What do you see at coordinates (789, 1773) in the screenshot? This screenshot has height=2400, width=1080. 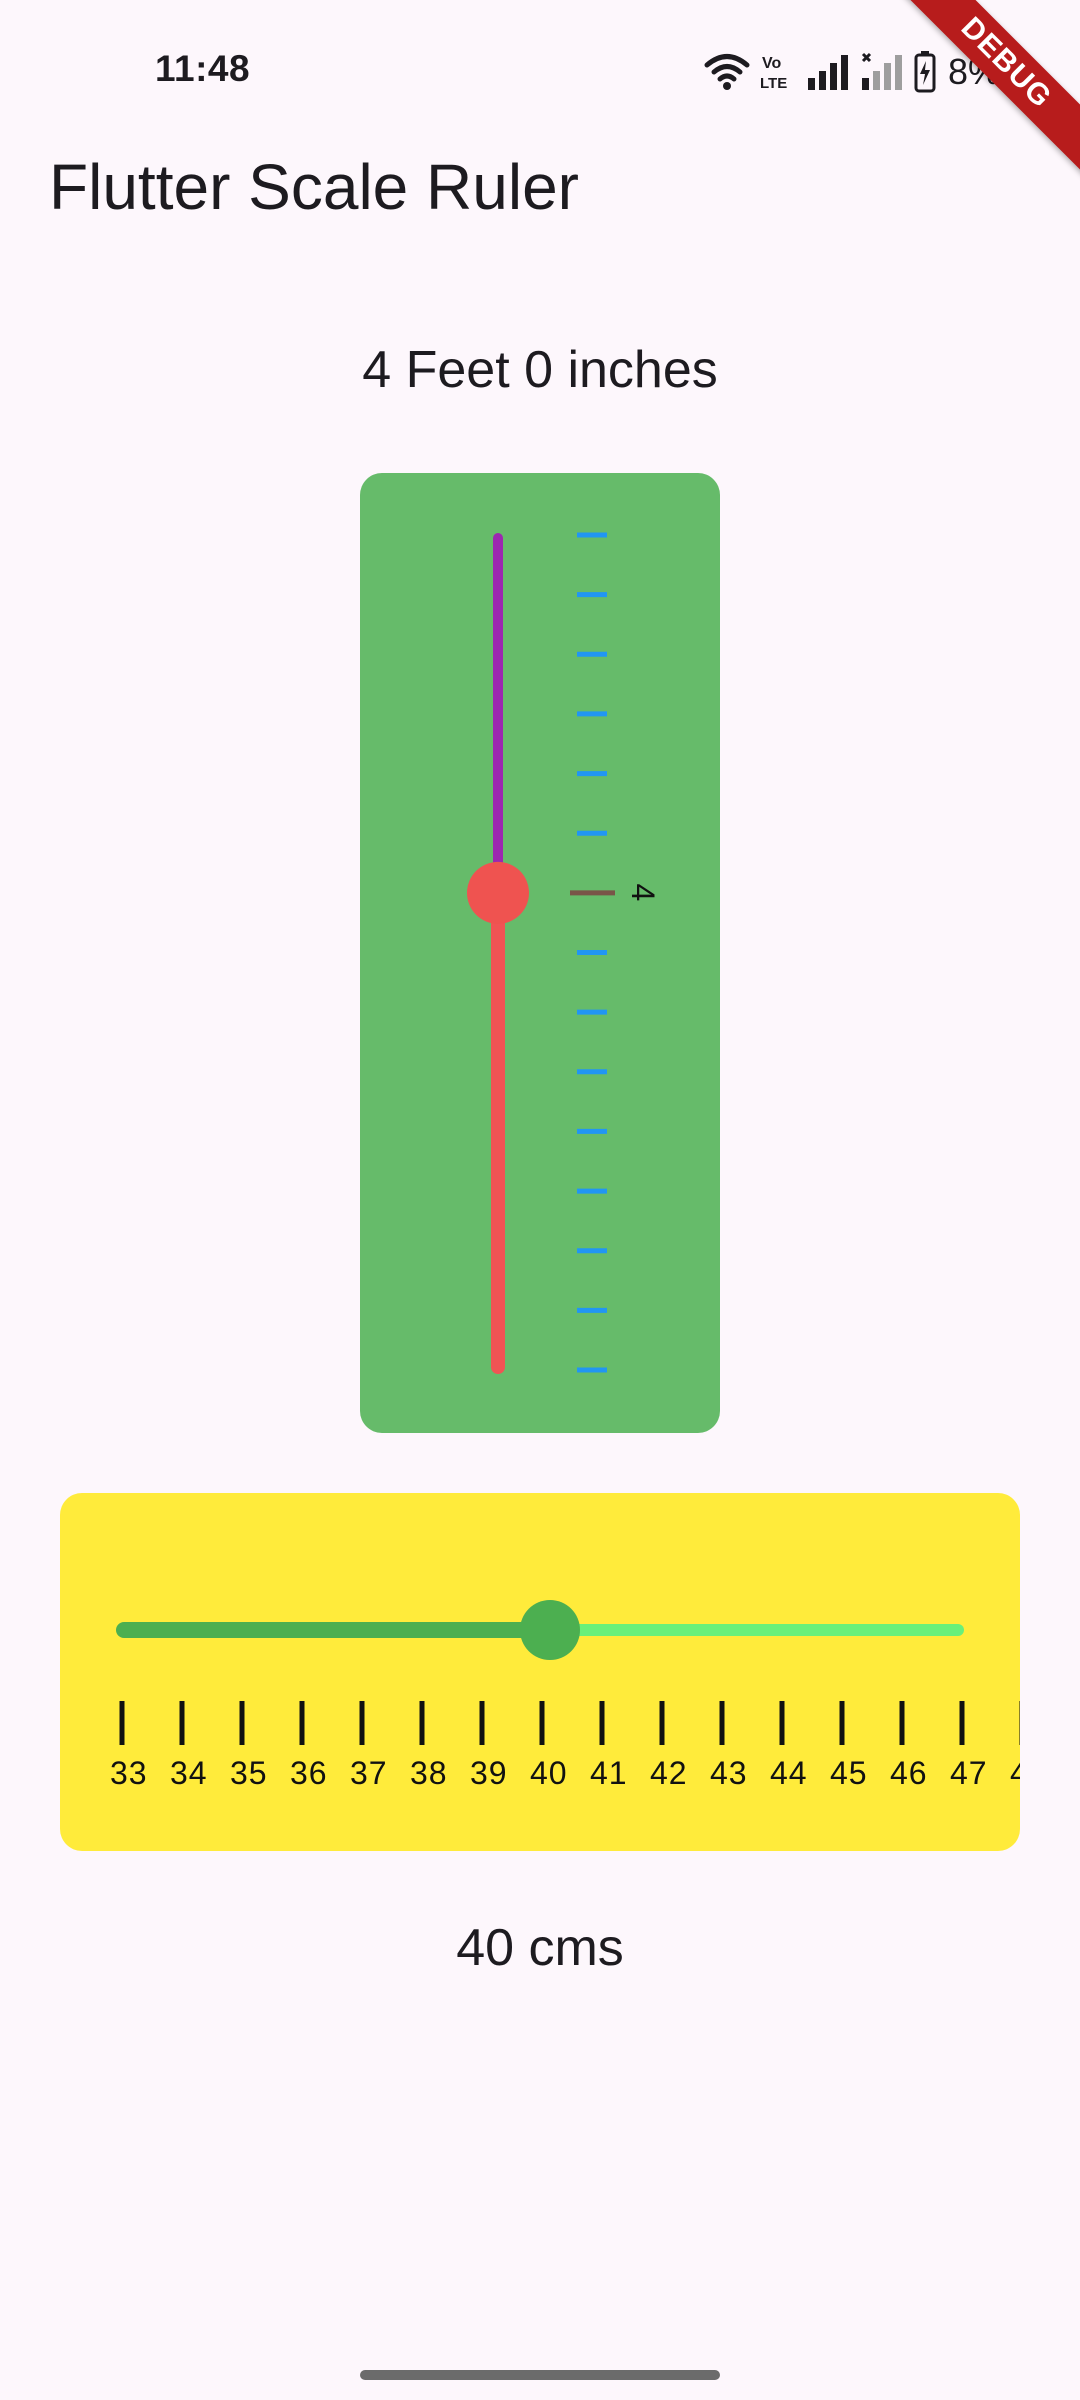 I see `length-tick-label: 44` at bounding box center [789, 1773].